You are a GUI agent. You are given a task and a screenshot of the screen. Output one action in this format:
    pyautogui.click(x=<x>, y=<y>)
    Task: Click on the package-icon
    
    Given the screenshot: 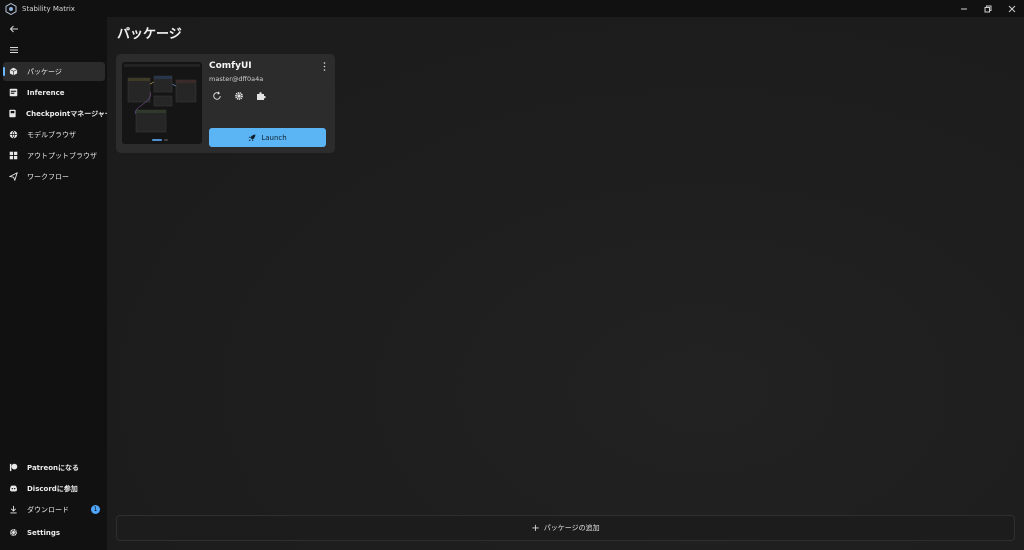 What is the action you would take?
    pyautogui.click(x=13, y=72)
    